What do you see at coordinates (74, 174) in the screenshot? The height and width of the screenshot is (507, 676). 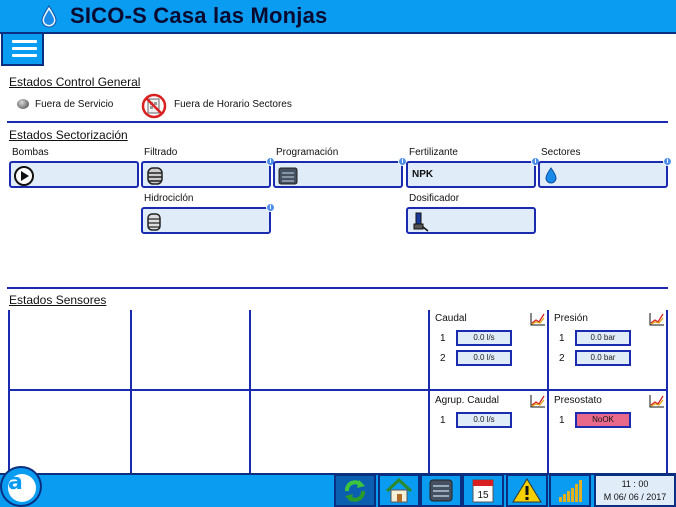 I see `bombas-box` at bounding box center [74, 174].